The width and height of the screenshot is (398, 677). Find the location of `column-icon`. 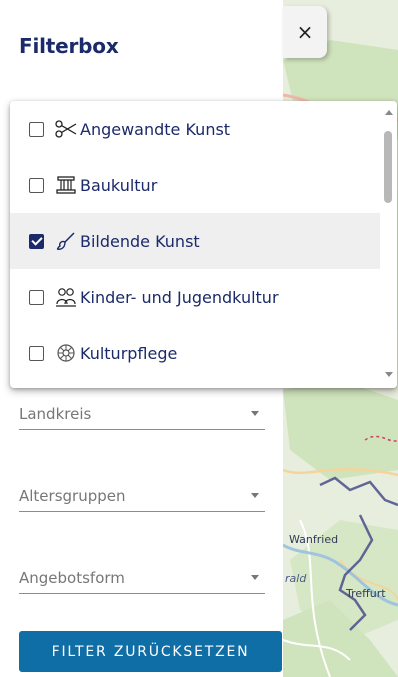

column-icon is located at coordinates (66, 185).